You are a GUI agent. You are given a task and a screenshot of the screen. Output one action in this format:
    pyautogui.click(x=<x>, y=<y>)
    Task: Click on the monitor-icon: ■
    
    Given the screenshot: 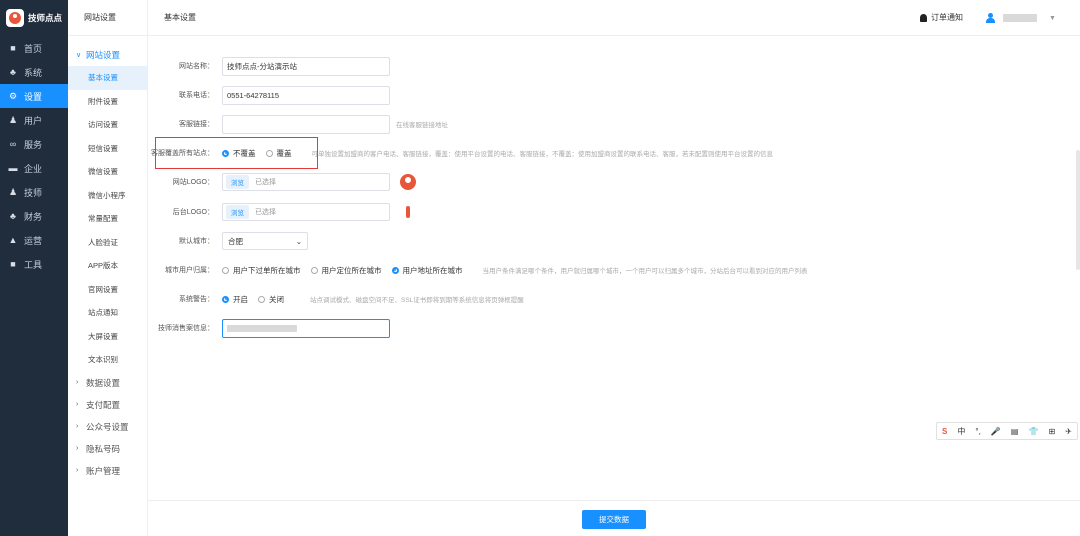 What is the action you would take?
    pyautogui.click(x=13, y=48)
    